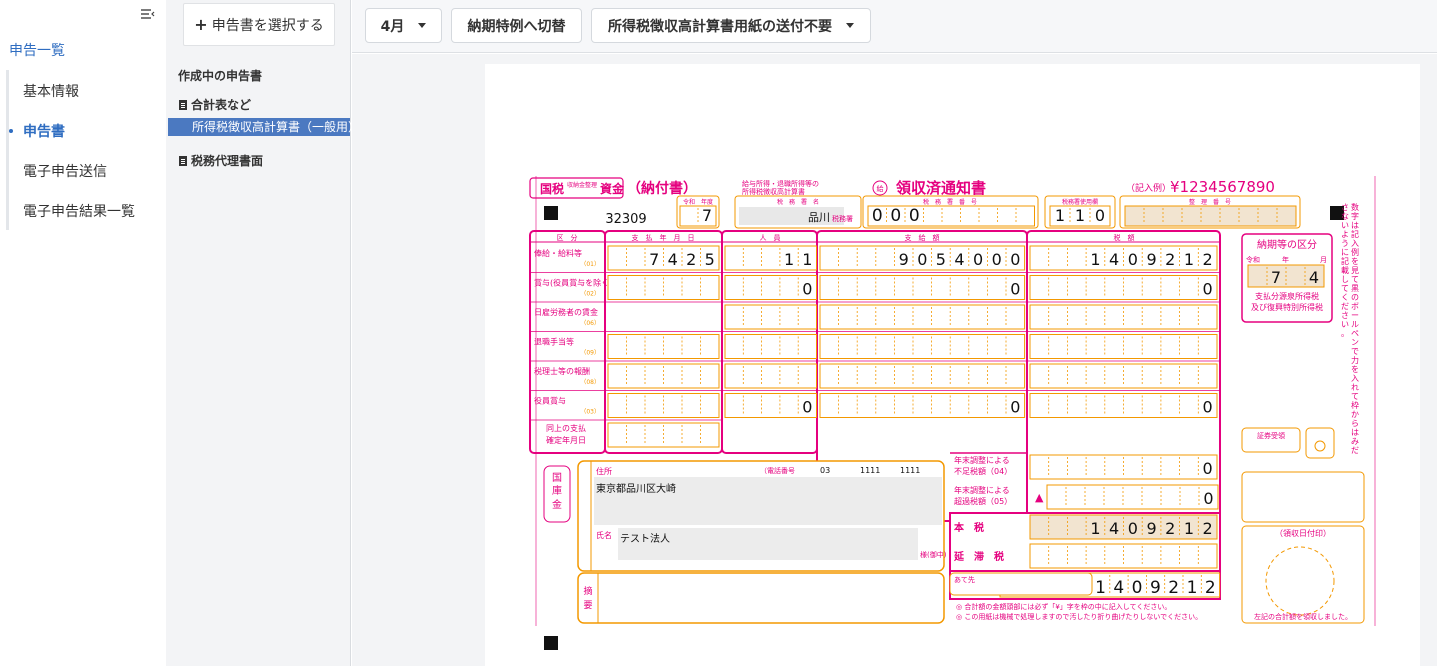 This screenshot has width=1437, height=666. Describe the element at coordinates (81, 150) in the screenshot. I see `nav-list: 基本情報 申告書 電子申告送信 電子申告結果一覧` at that location.